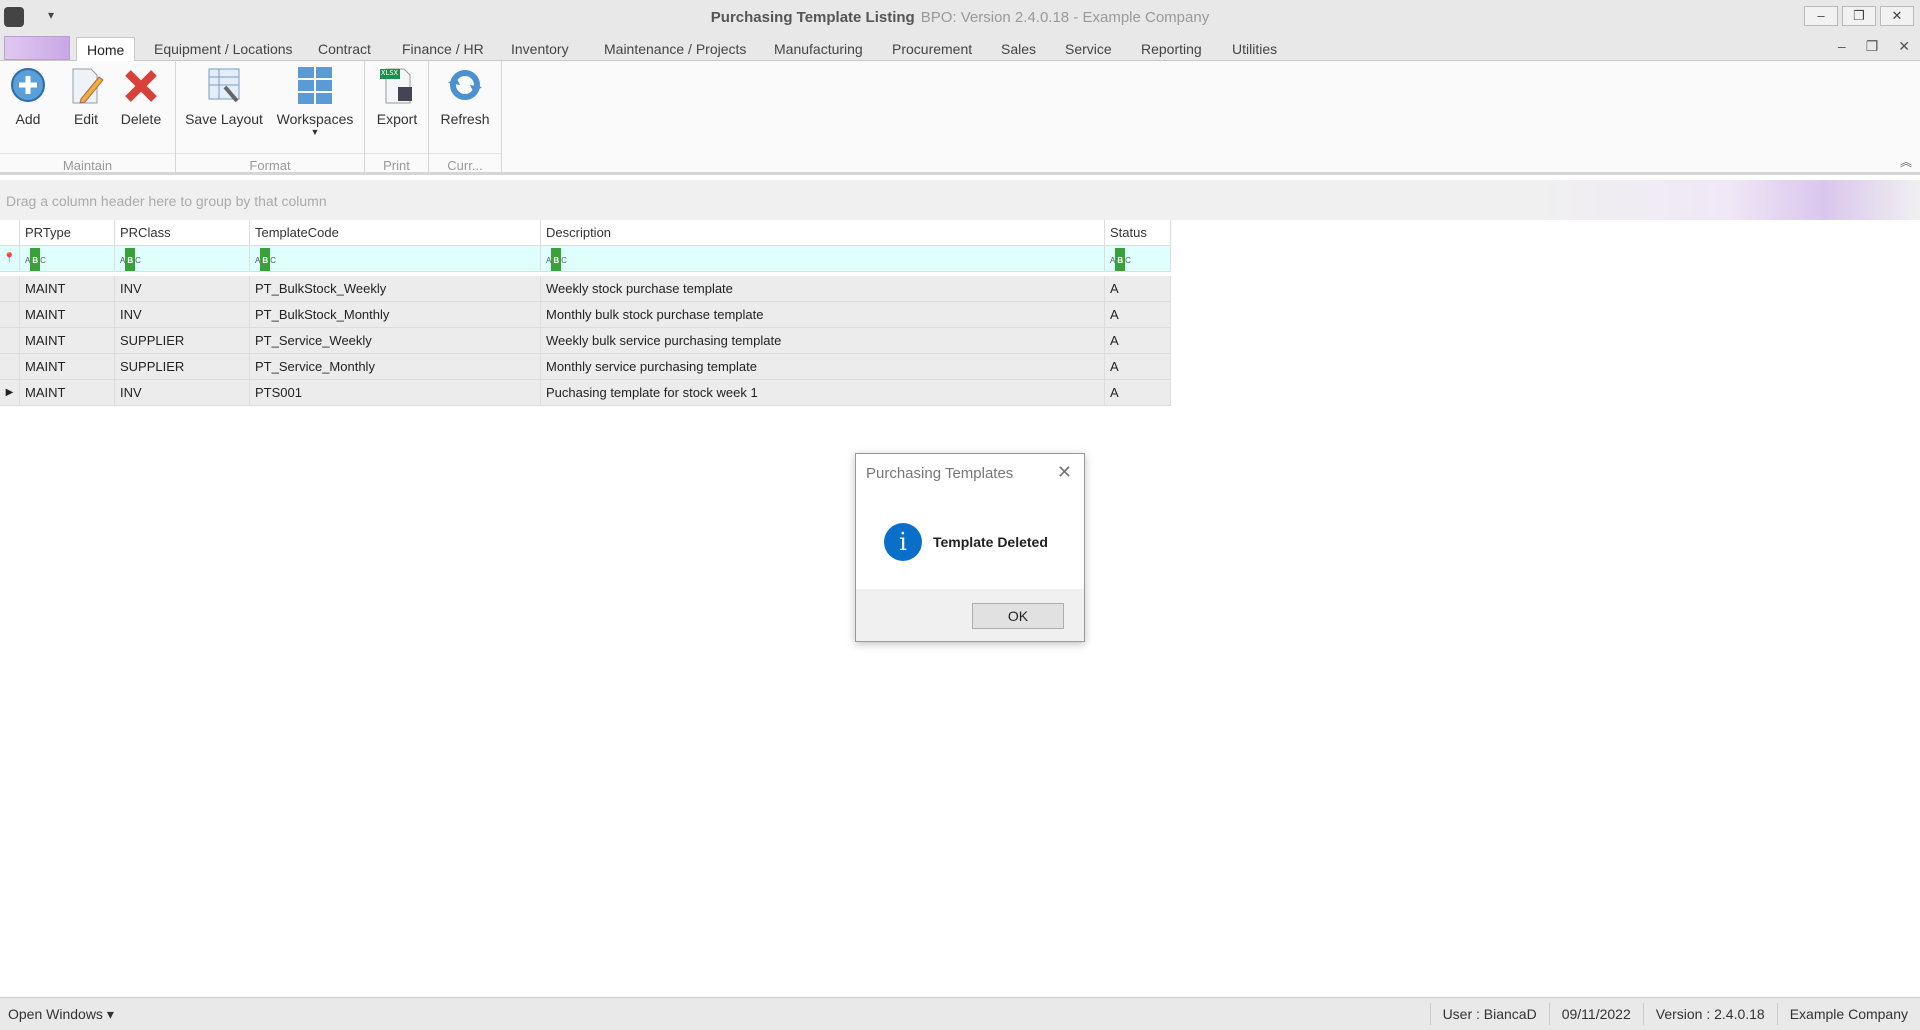 This screenshot has width=1920, height=1030. I want to click on add-button: Add, so click(28, 96).